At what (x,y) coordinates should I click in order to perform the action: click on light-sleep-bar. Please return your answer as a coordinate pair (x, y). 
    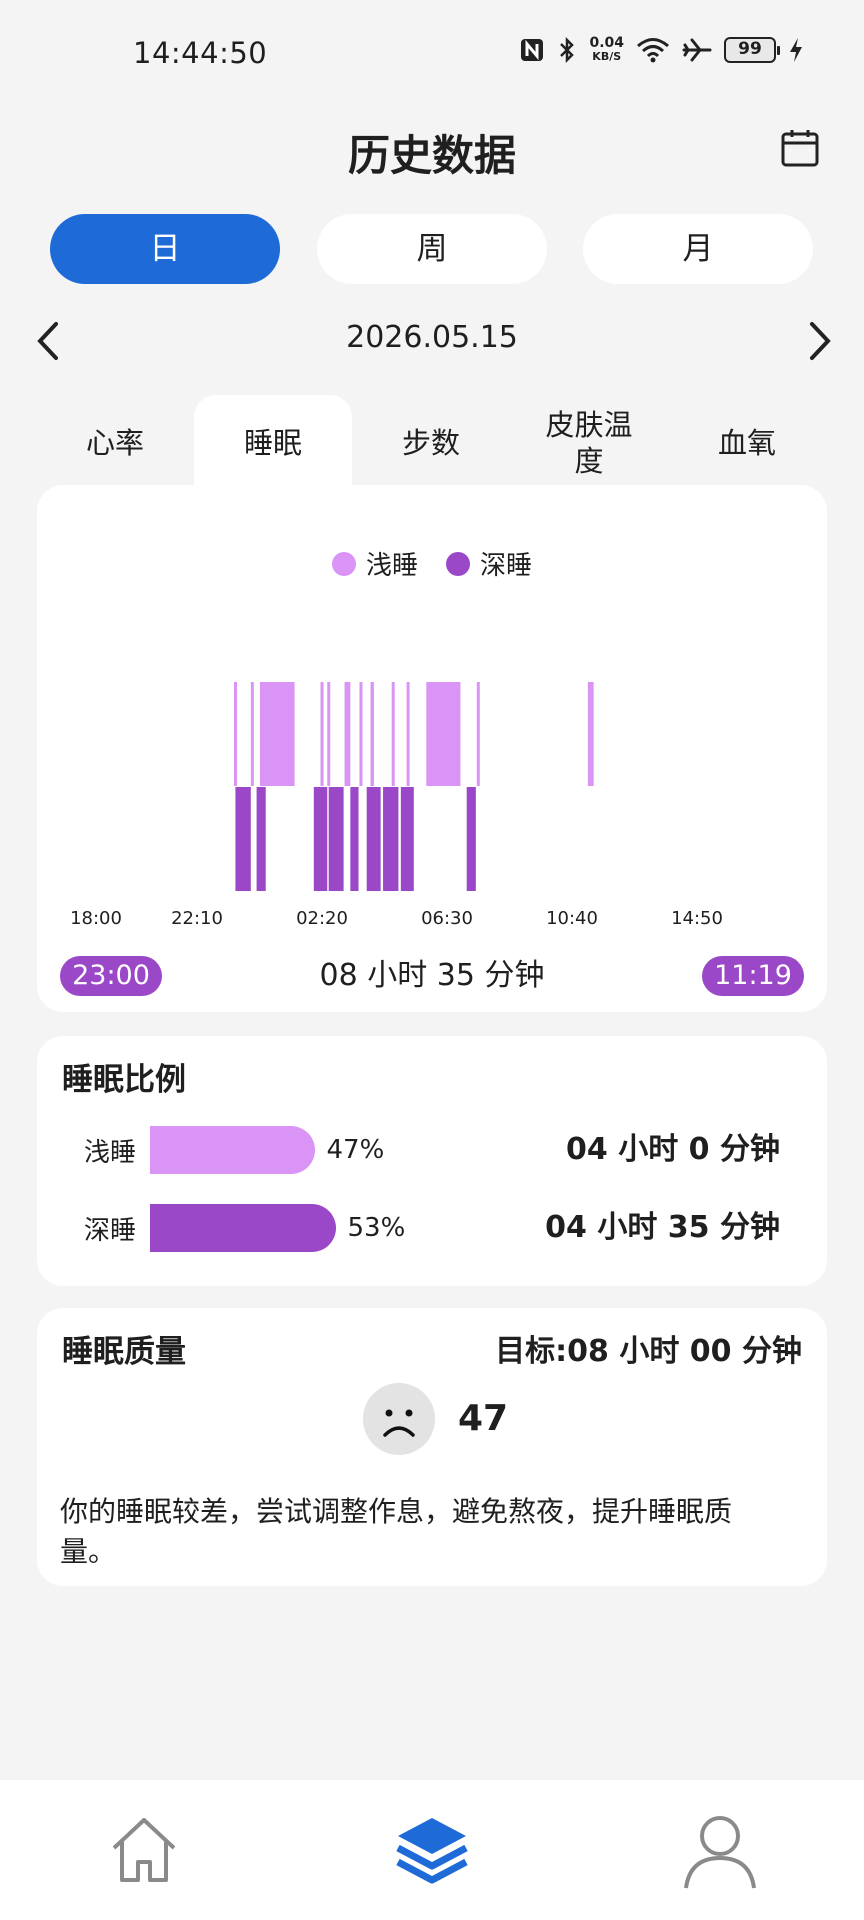
    Looking at the image, I should click on (232, 1150).